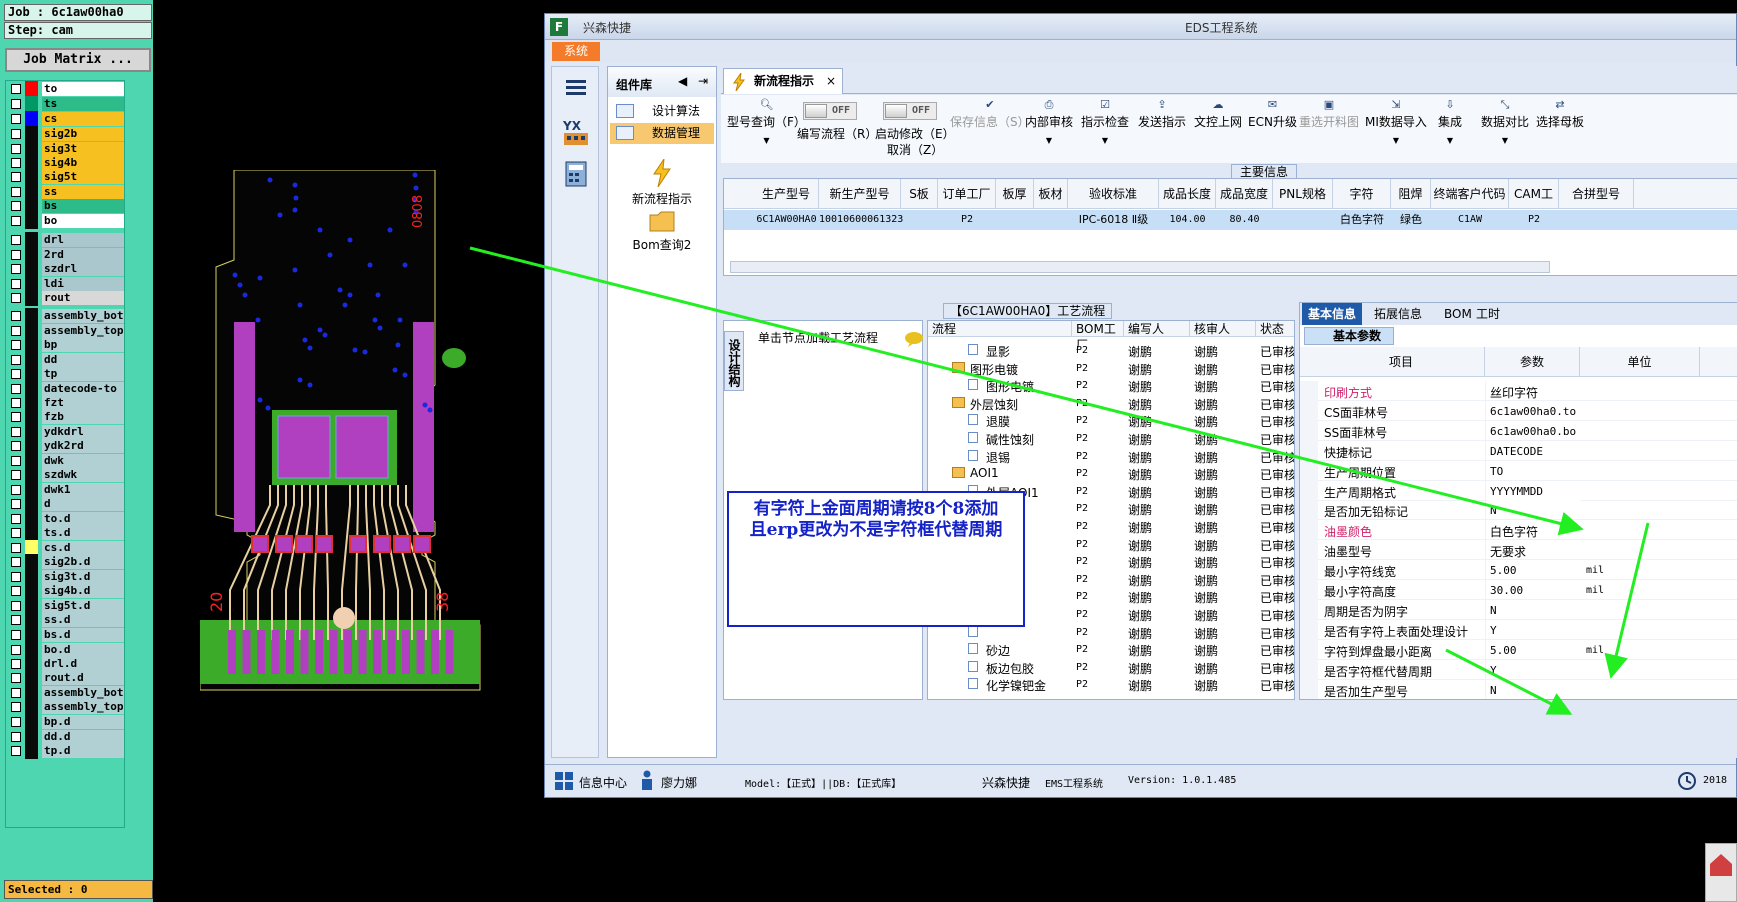  Describe the element at coordinates (1518, 430) in the screenshot. I see `param-row: SS面菲林号 6c1aw00ha0.bo` at that location.